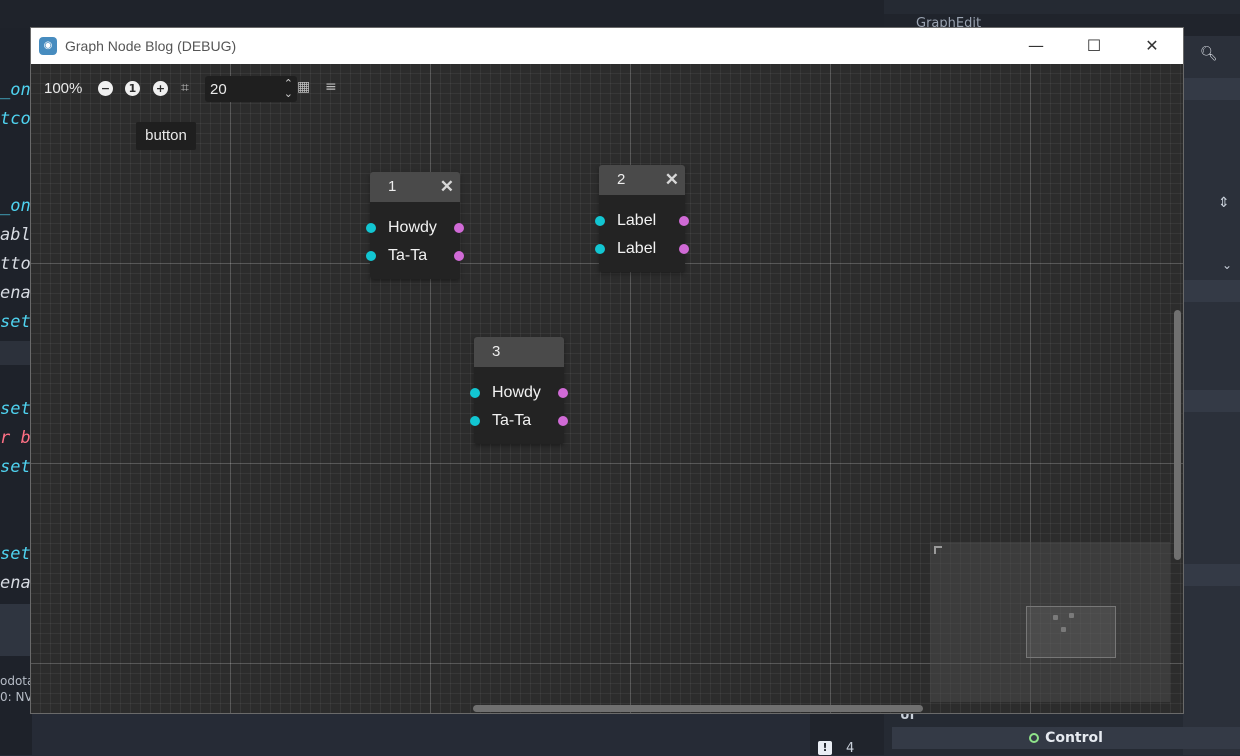 Image resolution: width=1240 pixels, height=756 pixels. Describe the element at coordinates (151, 46) in the screenshot. I see `window-title: Graph Node Blog (DEBUG)` at that location.